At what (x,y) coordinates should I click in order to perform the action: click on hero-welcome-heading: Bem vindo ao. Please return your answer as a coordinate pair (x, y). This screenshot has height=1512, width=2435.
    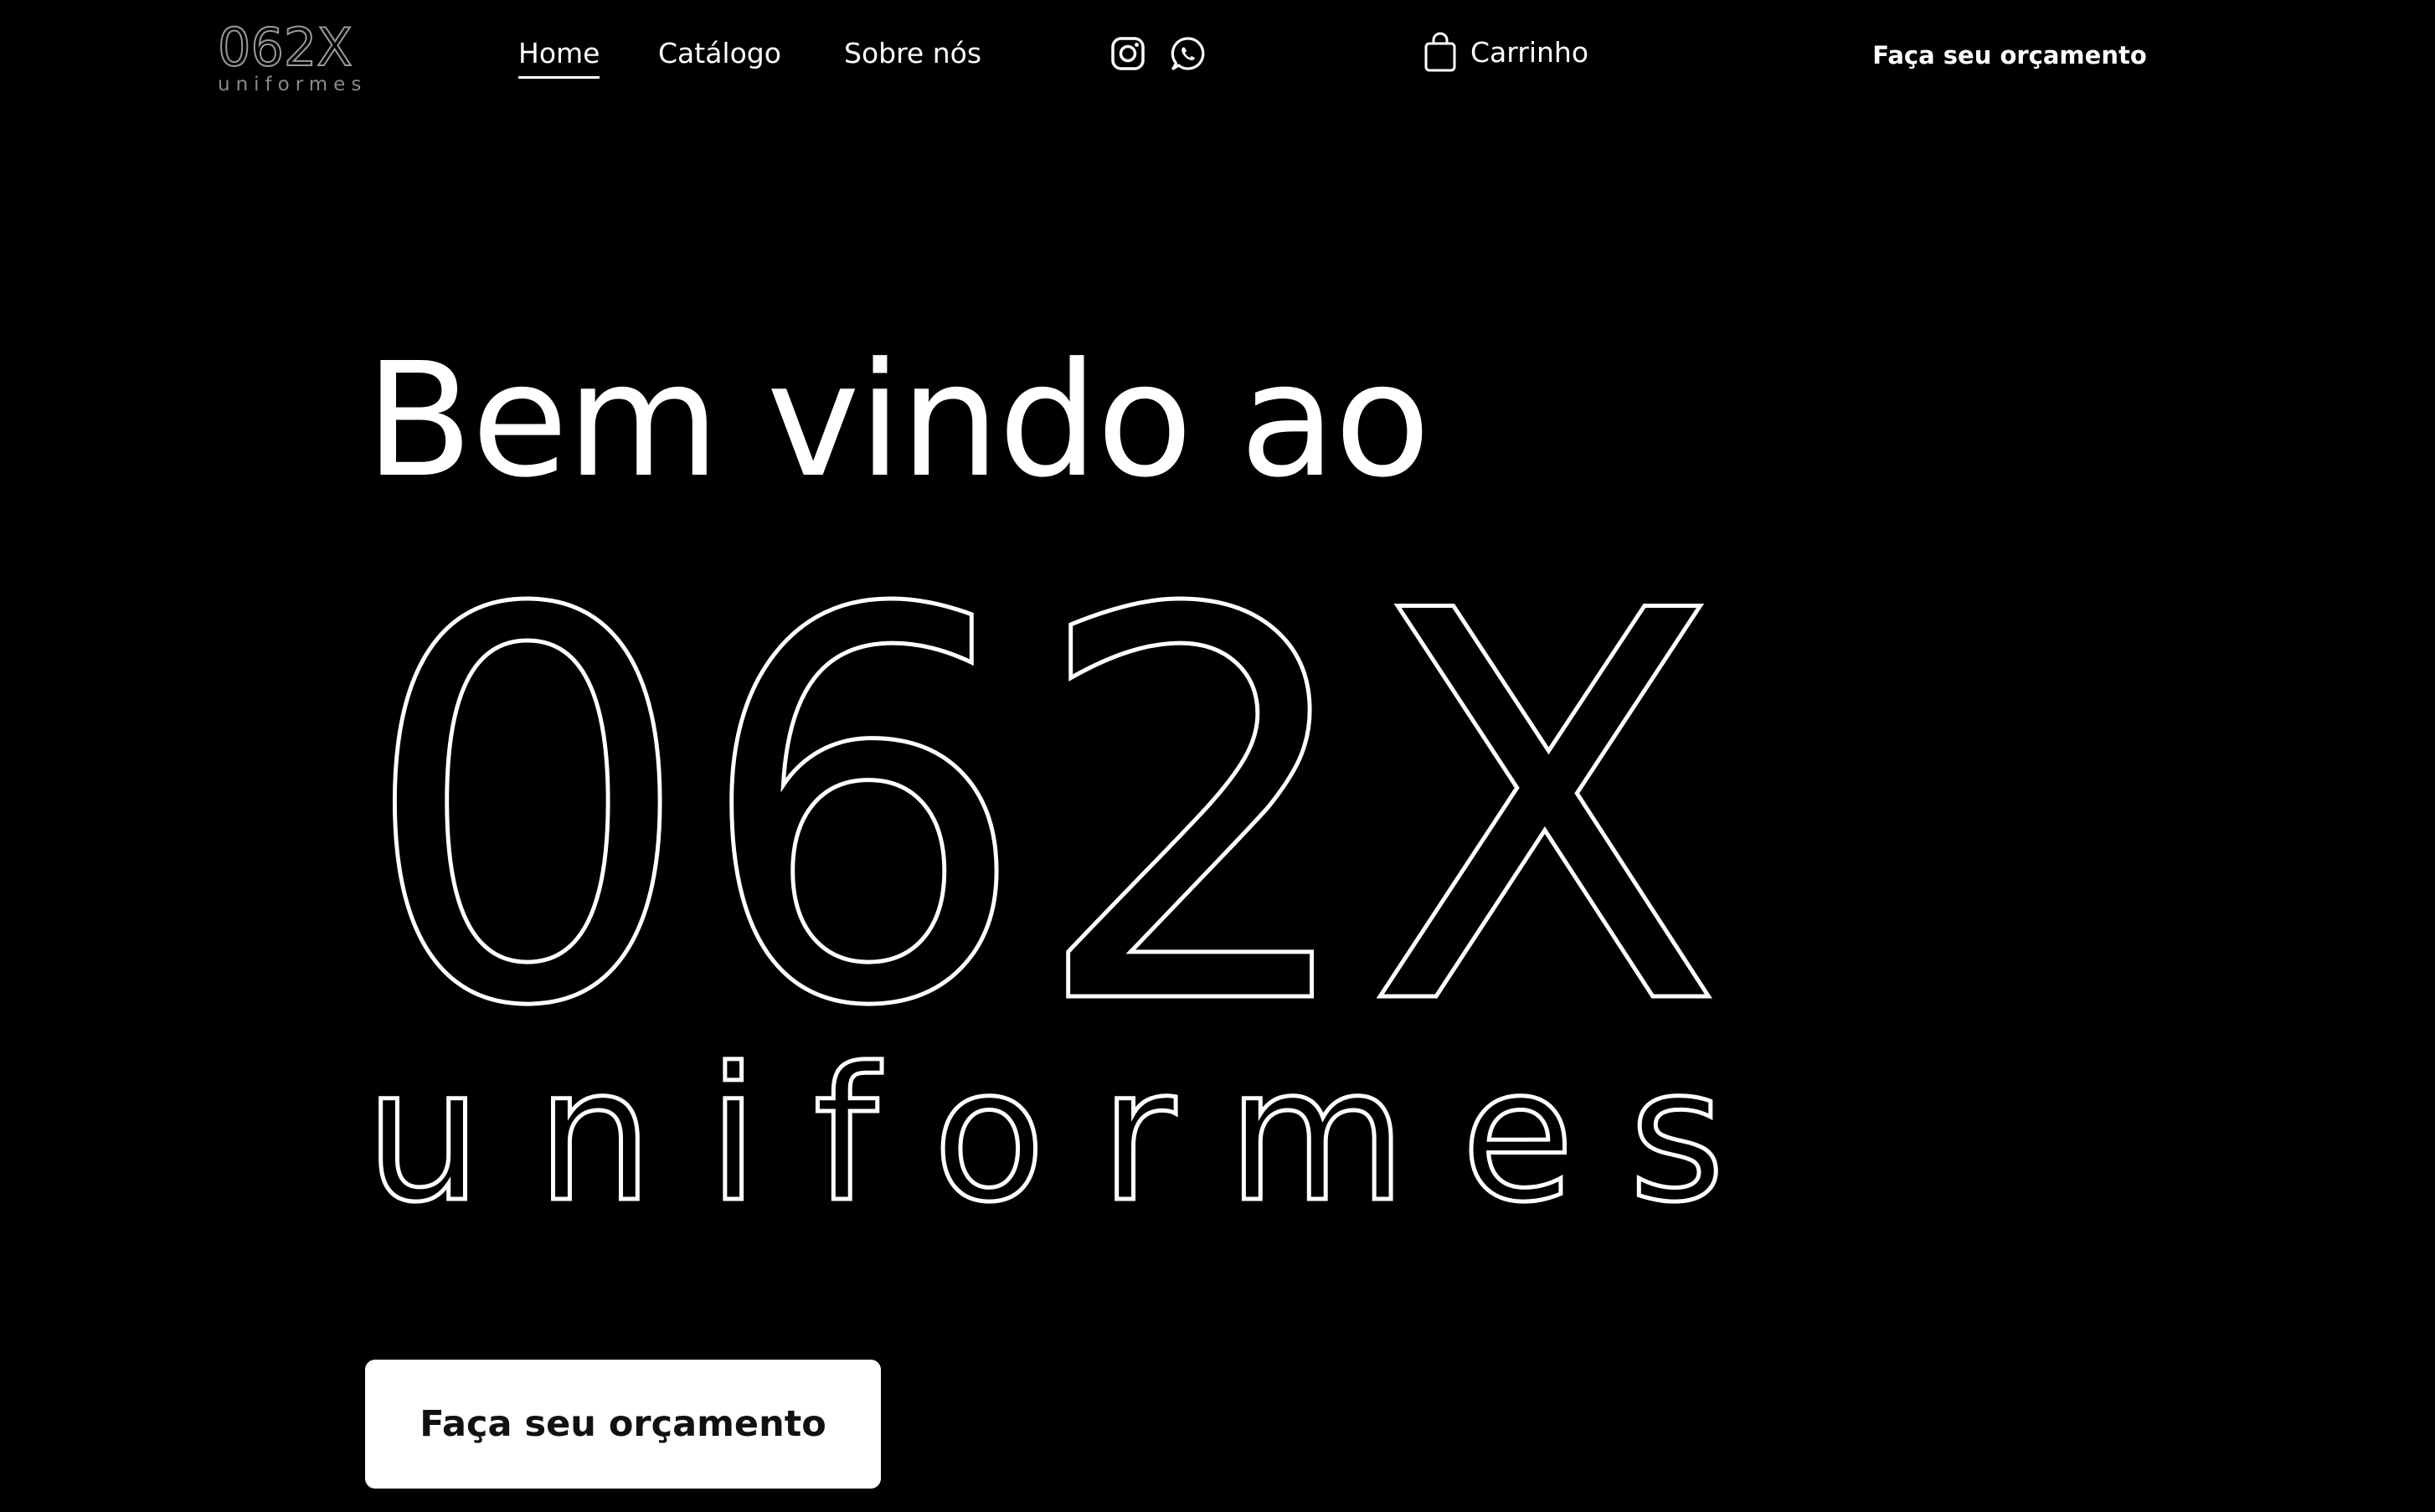
    Looking at the image, I should click on (898, 420).